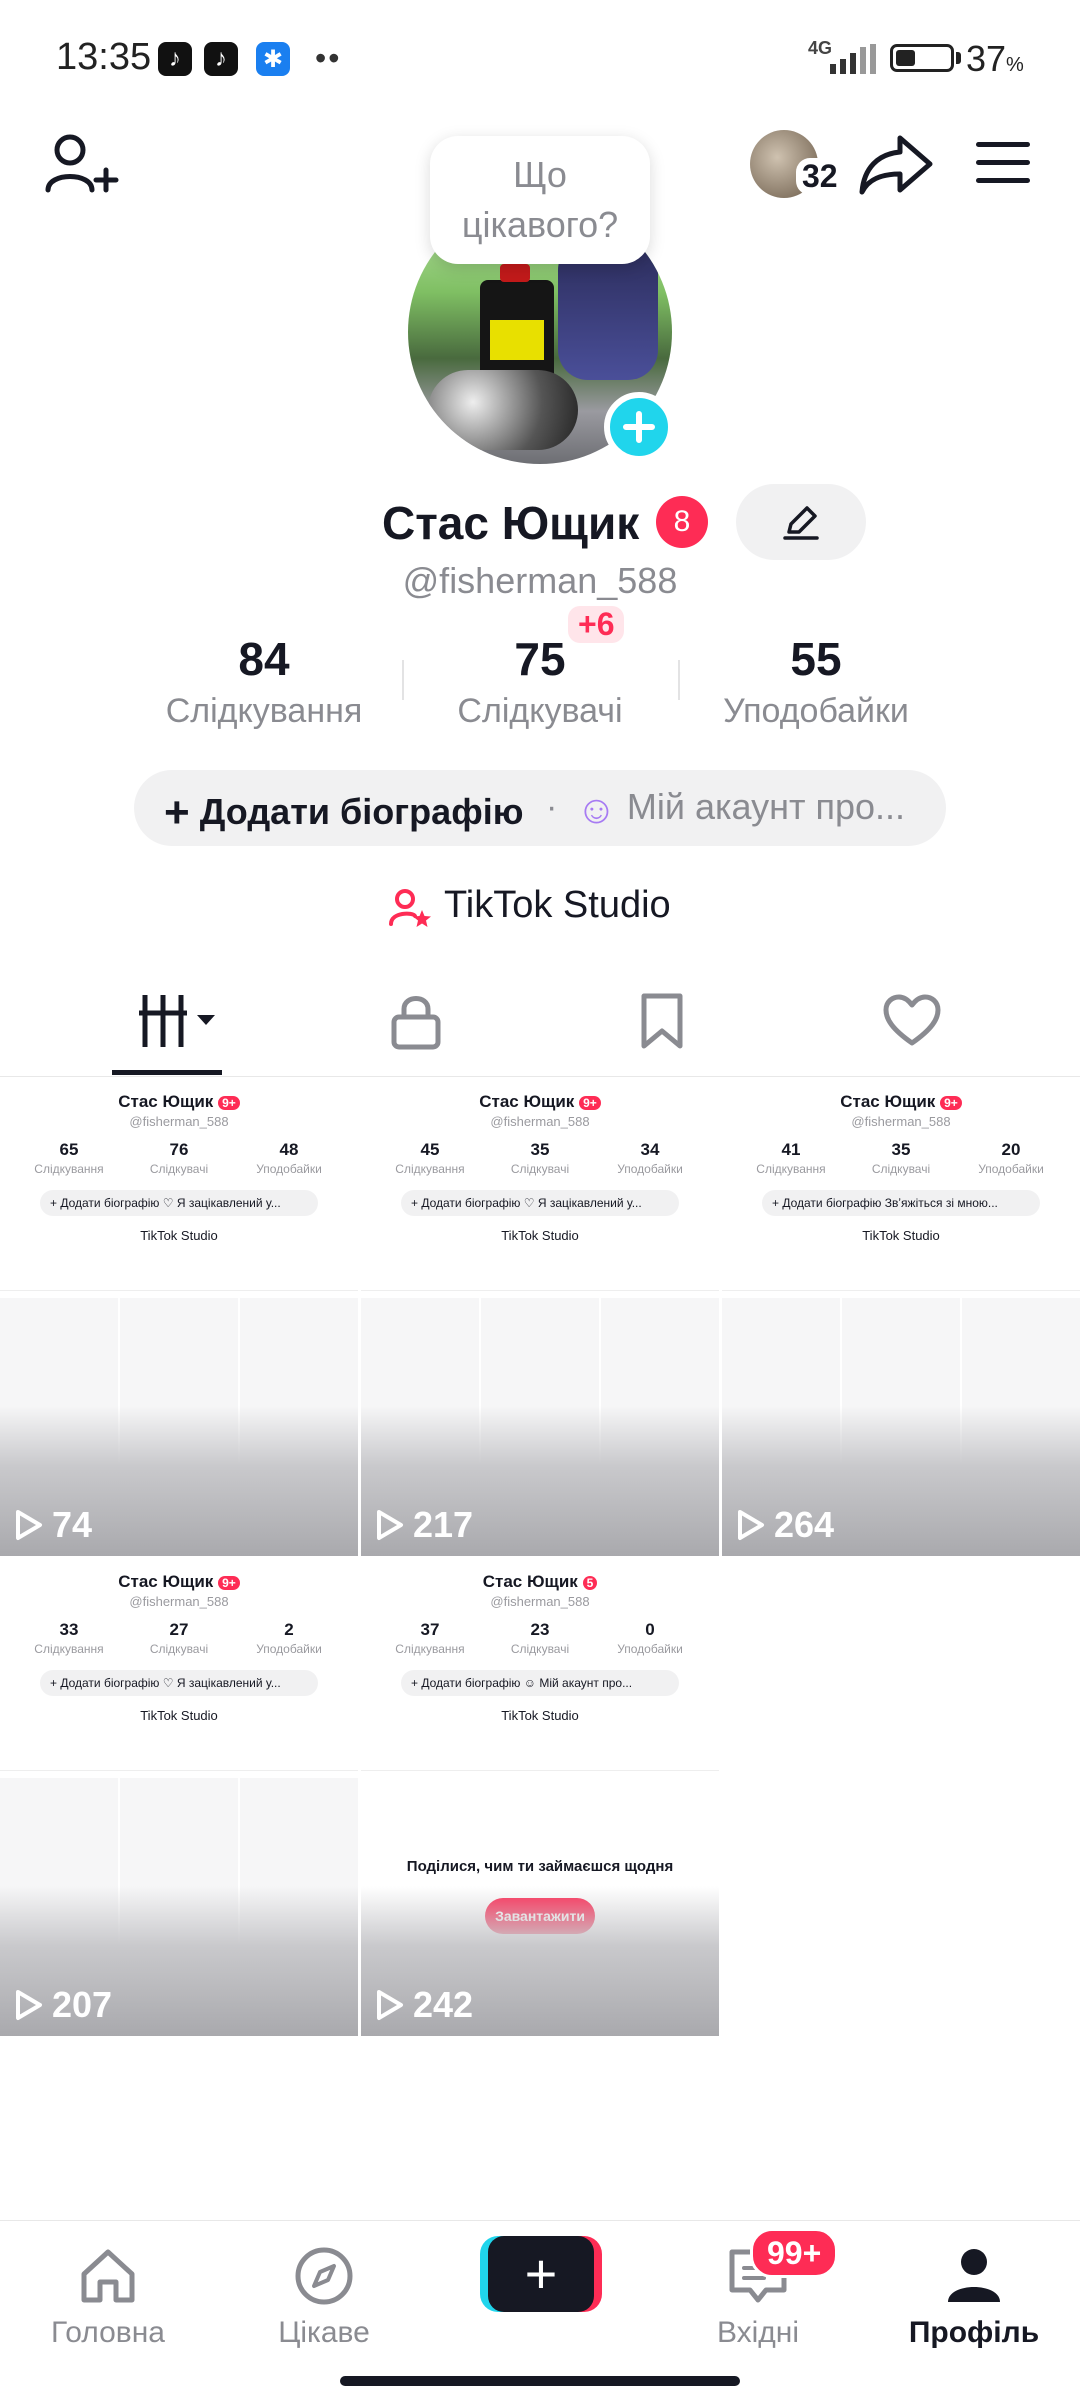 The width and height of the screenshot is (1080, 2401). I want to click on thumb-stat: 65 Слідкування, so click(69, 1158).